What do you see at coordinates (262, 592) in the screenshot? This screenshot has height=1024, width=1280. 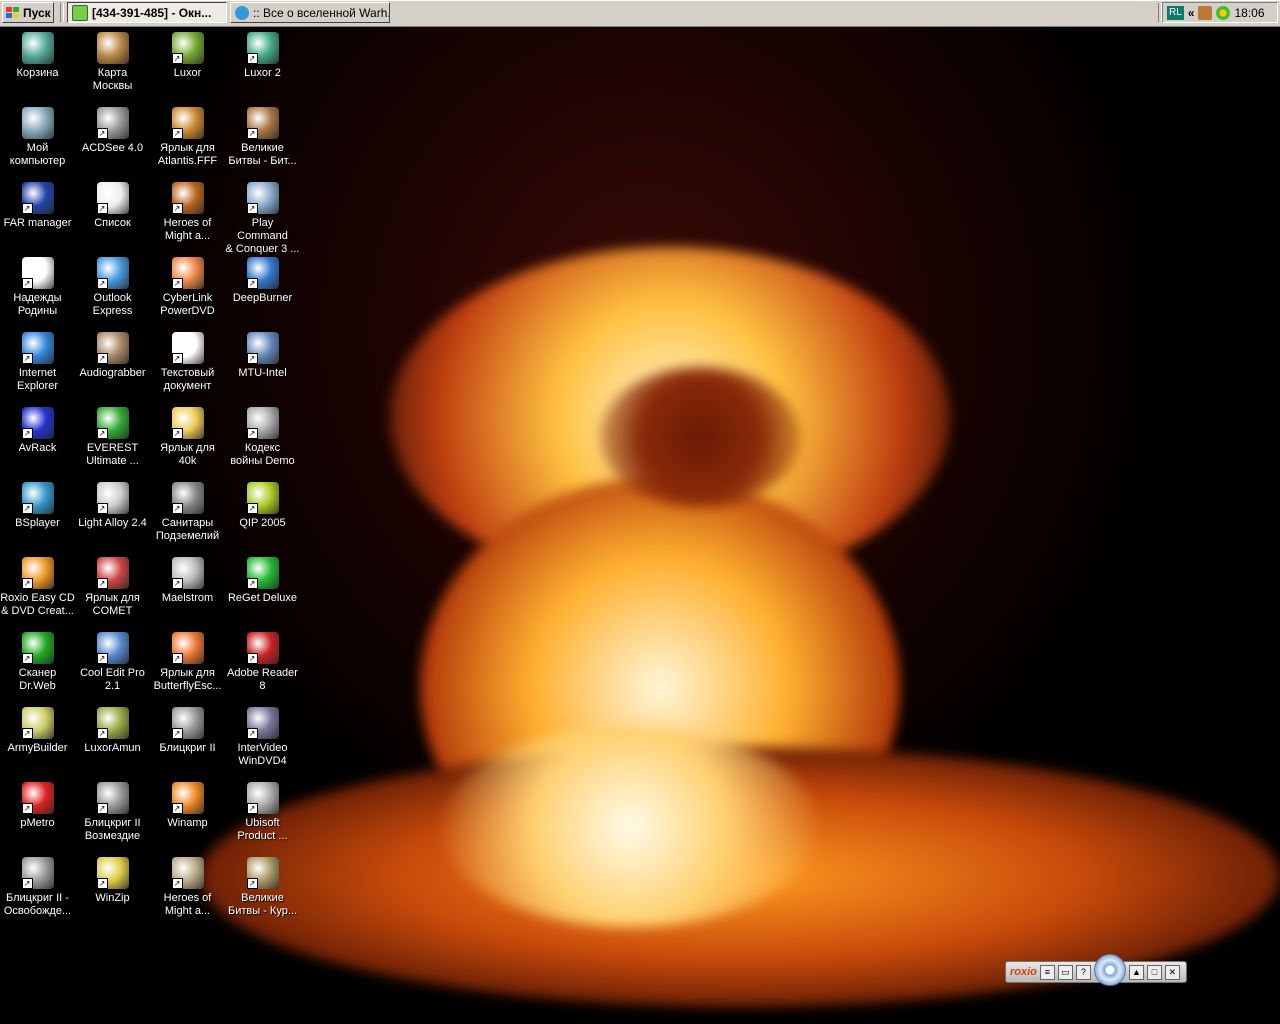 I see `desktop-icon: ↗ ReGet Deluxe` at bounding box center [262, 592].